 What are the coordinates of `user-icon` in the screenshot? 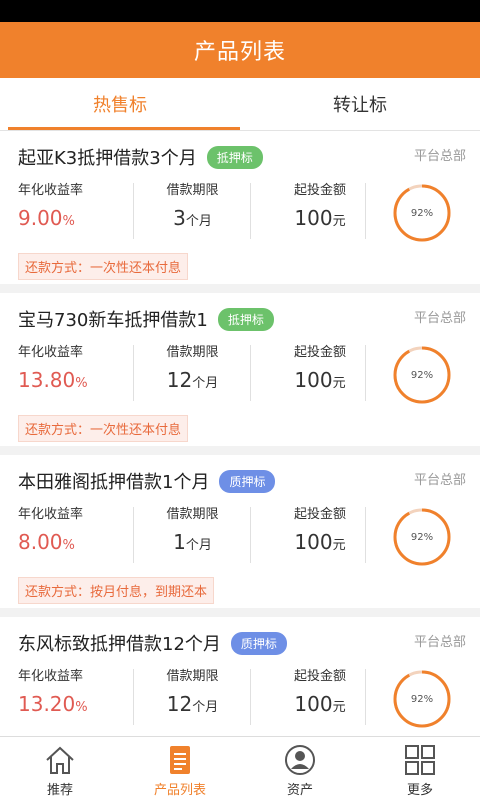 It's located at (300, 760).